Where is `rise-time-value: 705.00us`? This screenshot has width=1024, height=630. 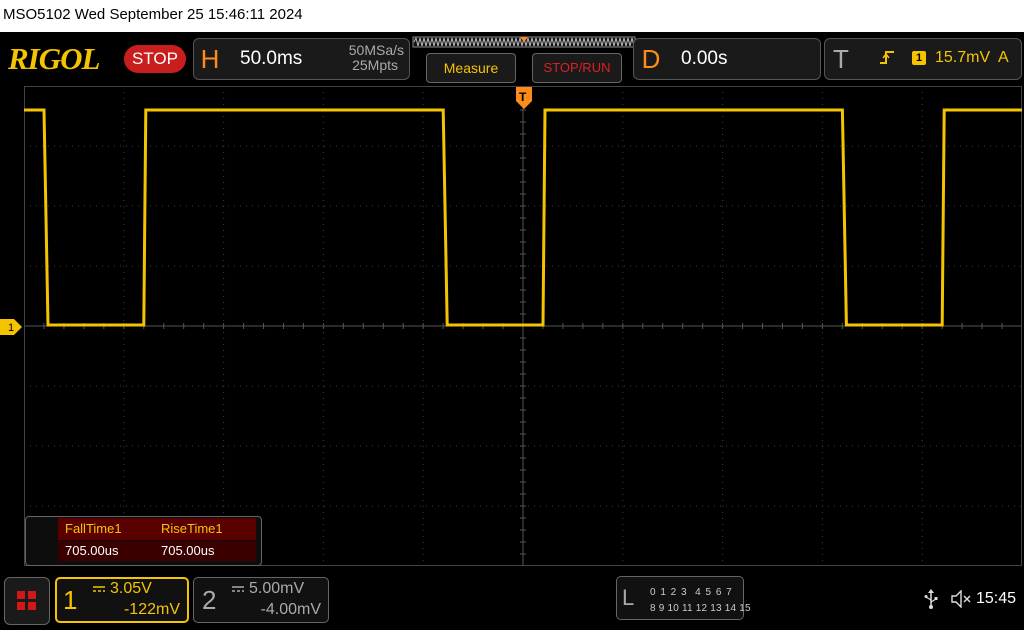
rise-time-value: 705.00us is located at coordinates (206, 551).